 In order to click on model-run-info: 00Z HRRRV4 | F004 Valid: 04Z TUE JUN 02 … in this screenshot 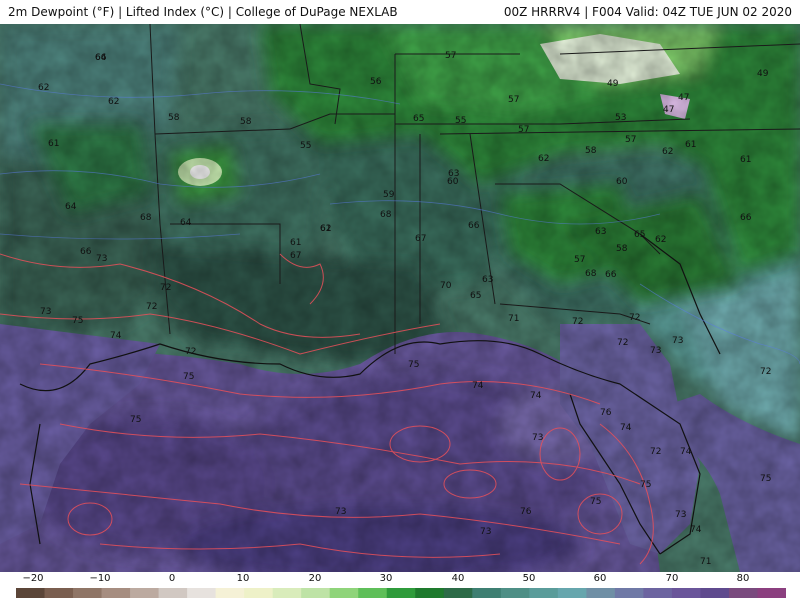, I will do `click(647, 12)`.